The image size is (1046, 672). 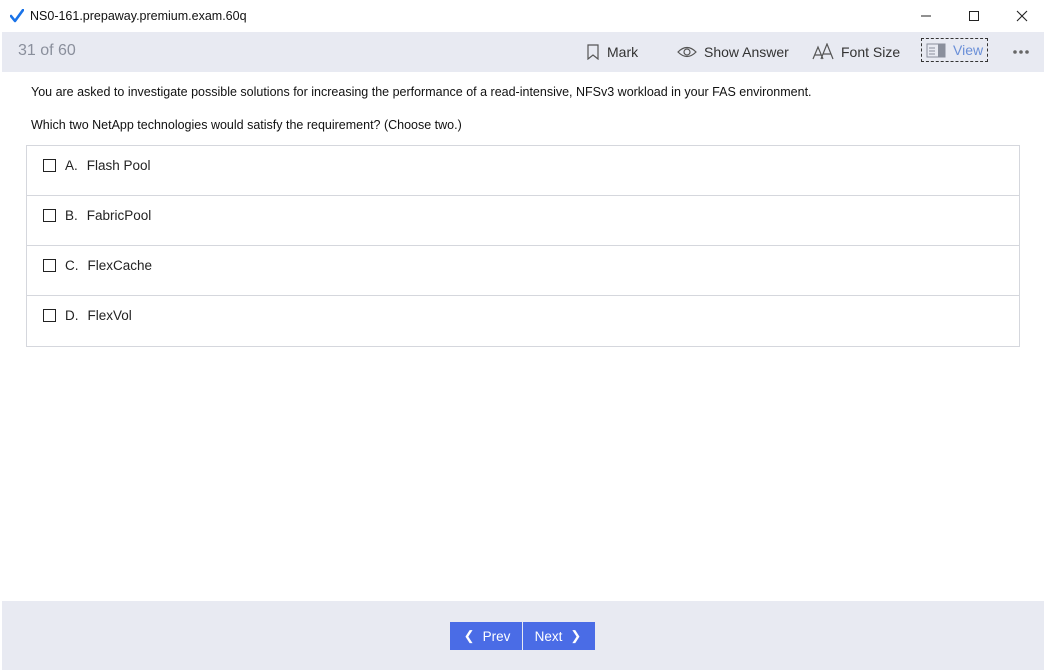 What do you see at coordinates (936, 50) in the screenshot?
I see `layout-icon` at bounding box center [936, 50].